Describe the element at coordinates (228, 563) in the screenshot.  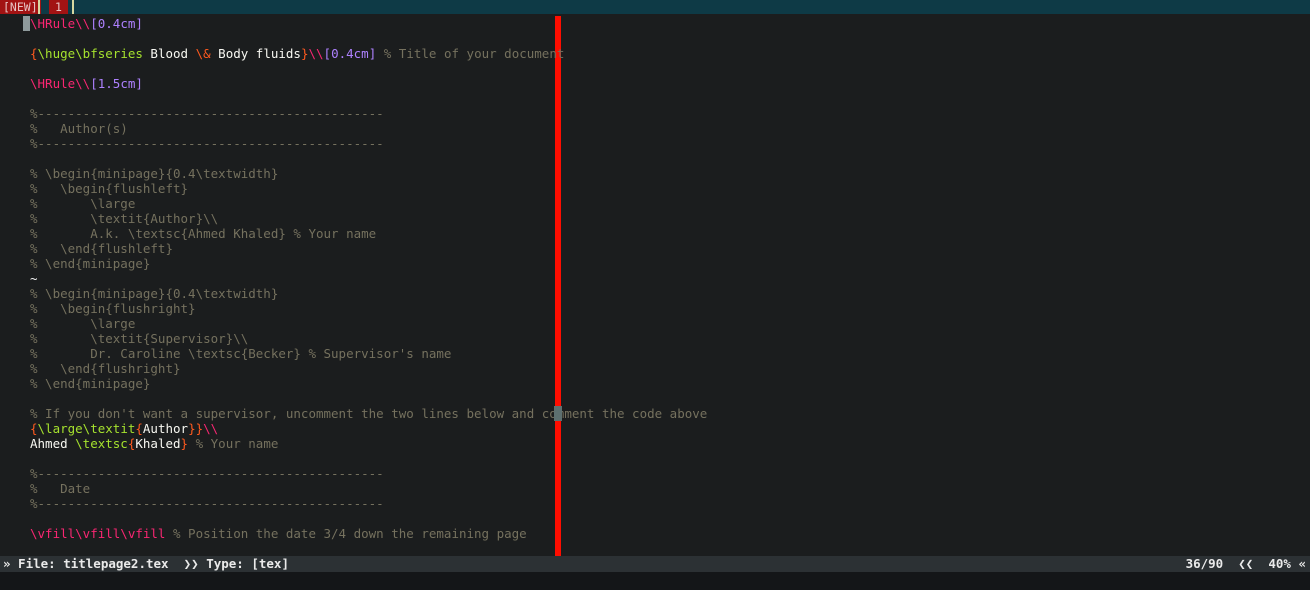
I see `status-type: ❯❯ Type: [tex]` at that location.